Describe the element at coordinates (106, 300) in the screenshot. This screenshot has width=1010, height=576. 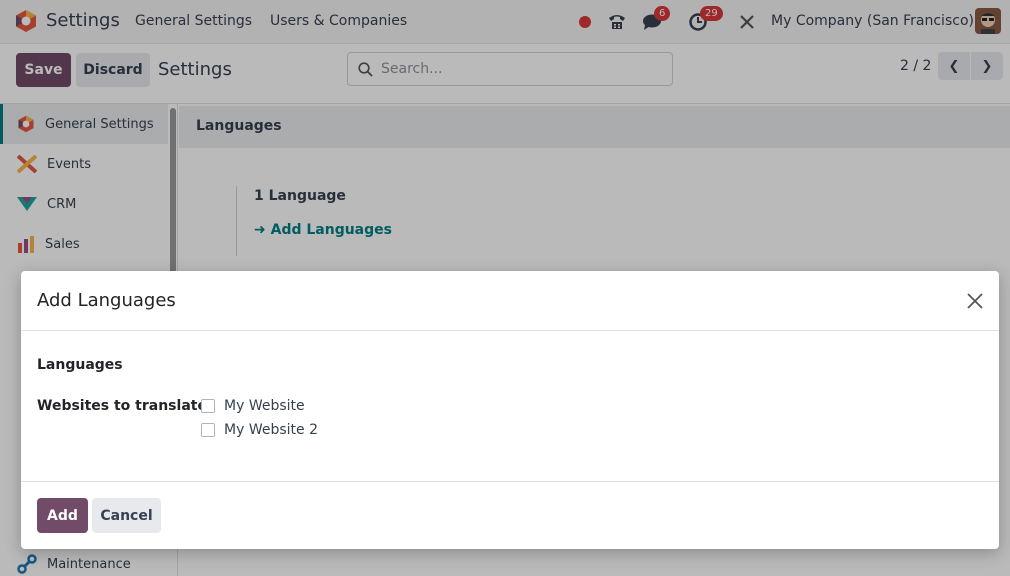
I see `dialog-title: Add Languages` at that location.